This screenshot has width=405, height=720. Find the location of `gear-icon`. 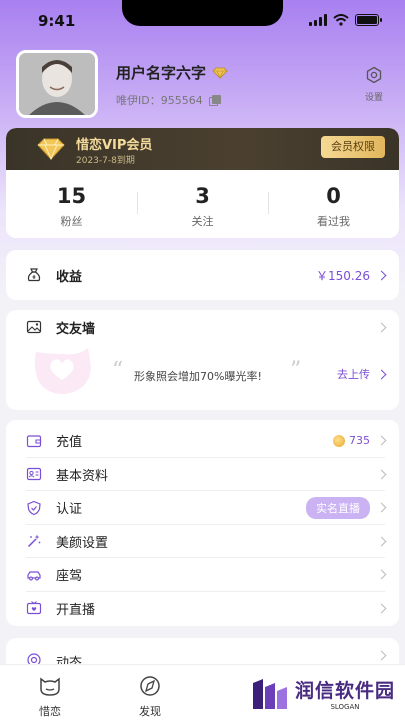

gear-icon is located at coordinates (374, 75).